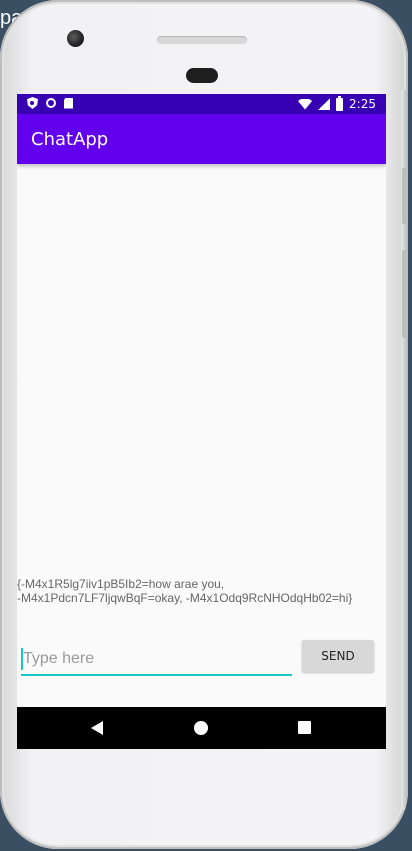 Image resolution: width=412 pixels, height=851 pixels. What do you see at coordinates (201, 104) in the screenshot?
I see `status-bar: 2:25` at bounding box center [201, 104].